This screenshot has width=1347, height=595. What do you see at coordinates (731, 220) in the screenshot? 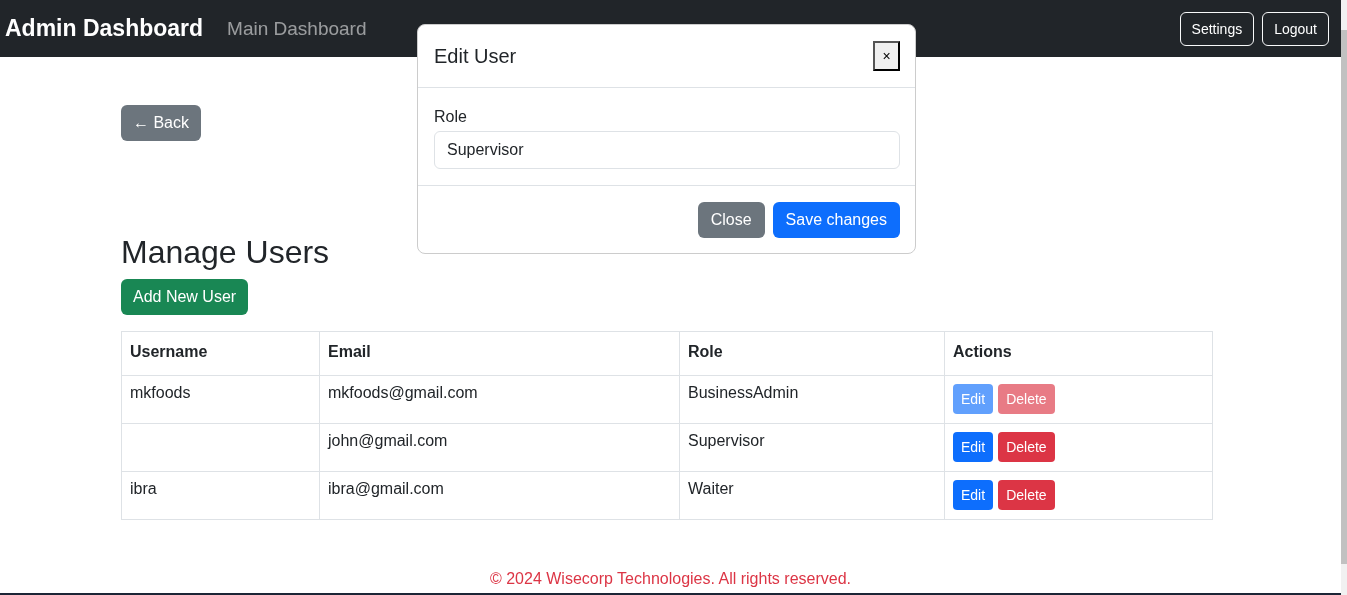
I see `close-button: Close` at bounding box center [731, 220].